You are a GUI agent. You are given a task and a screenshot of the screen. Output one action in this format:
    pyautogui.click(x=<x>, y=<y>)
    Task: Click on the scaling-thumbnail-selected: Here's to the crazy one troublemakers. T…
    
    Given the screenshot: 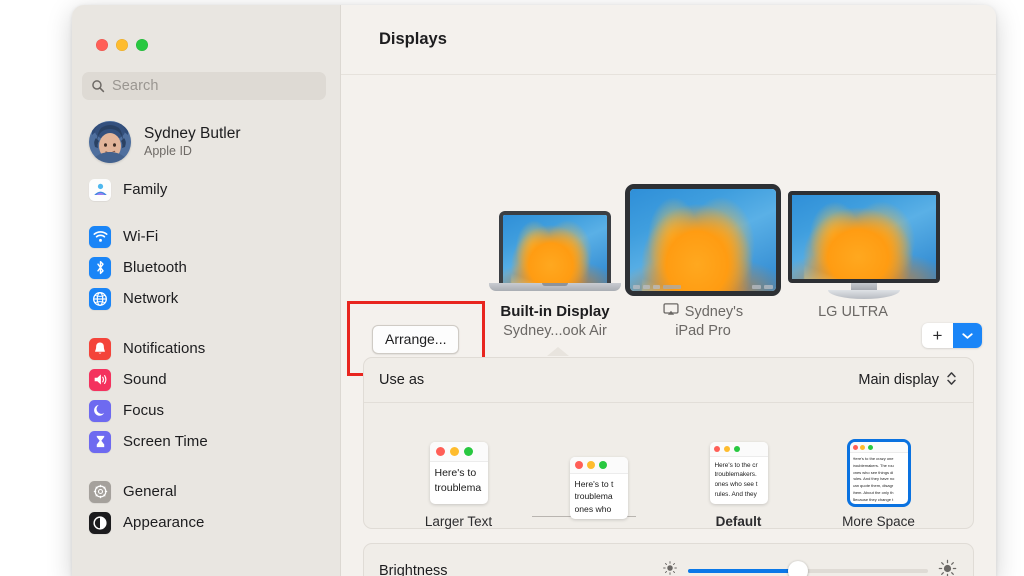 What is the action you would take?
    pyautogui.click(x=878, y=473)
    